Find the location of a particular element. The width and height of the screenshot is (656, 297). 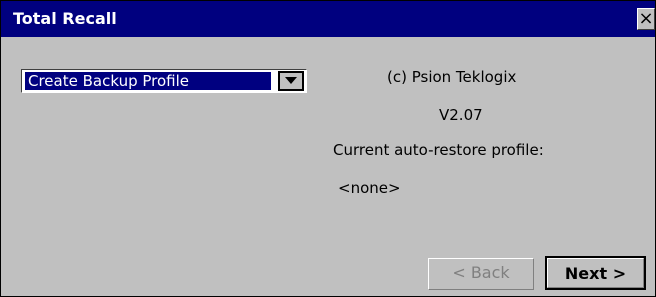

current-profile-label: Current auto-restore profile: is located at coordinates (438, 150).